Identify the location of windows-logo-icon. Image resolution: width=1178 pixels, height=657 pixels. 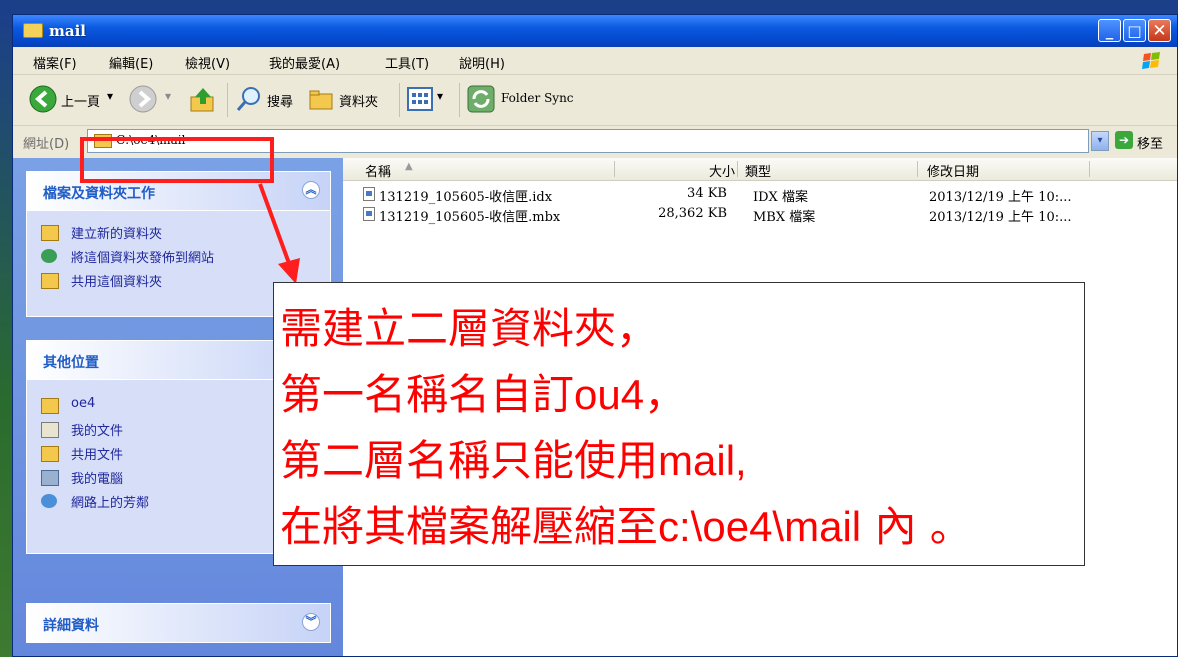
(1151, 60).